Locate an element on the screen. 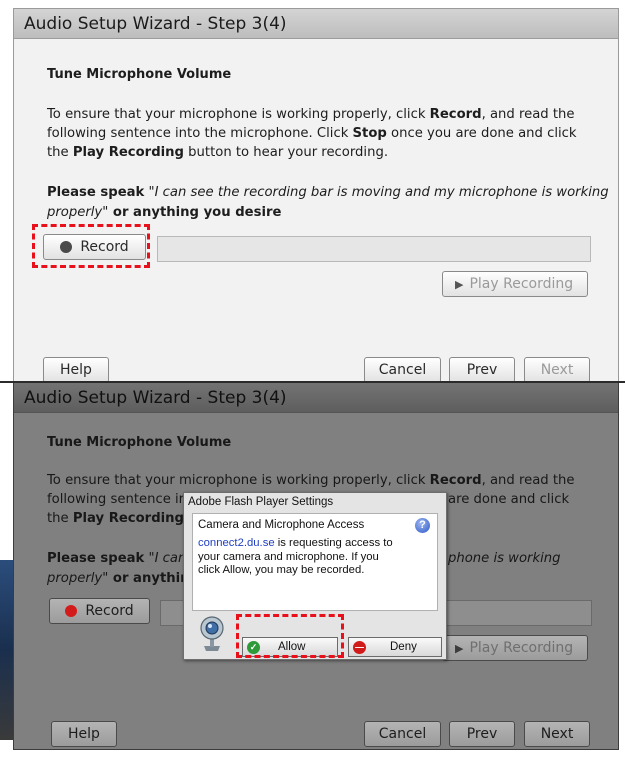  record-dot-icon is located at coordinates (71, 611).